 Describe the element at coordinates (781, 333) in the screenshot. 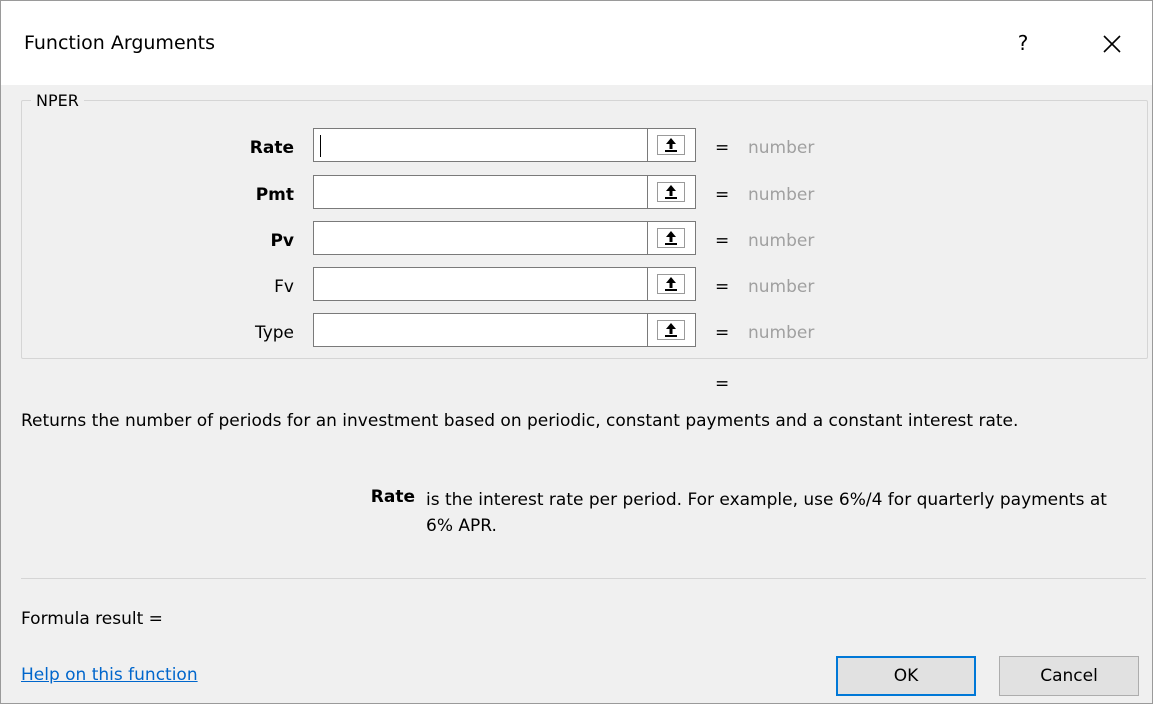

I see `type-result: number` at that location.